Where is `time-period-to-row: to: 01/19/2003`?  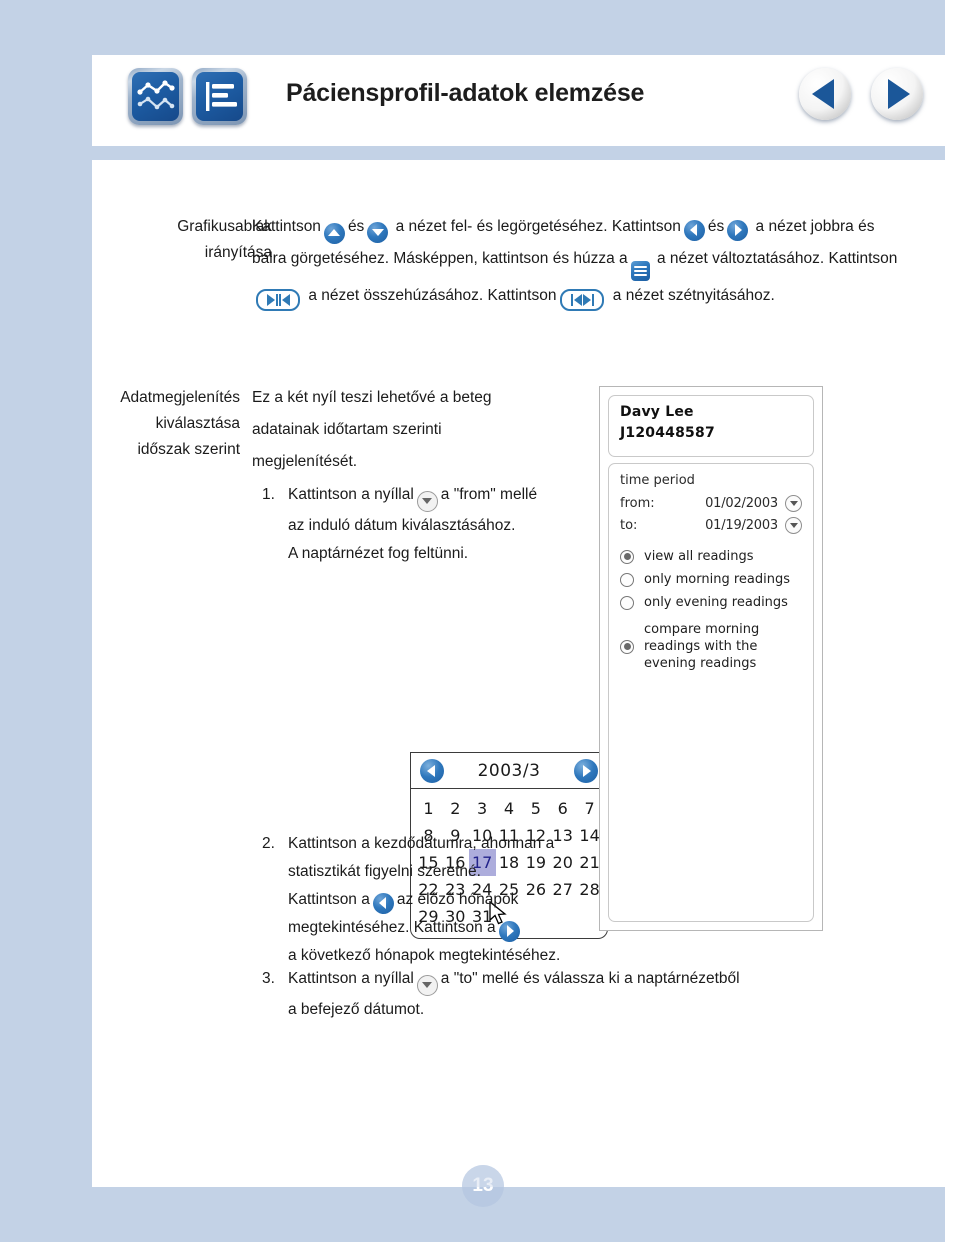
time-period-to-row: to: 01/19/2003 is located at coordinates (711, 525).